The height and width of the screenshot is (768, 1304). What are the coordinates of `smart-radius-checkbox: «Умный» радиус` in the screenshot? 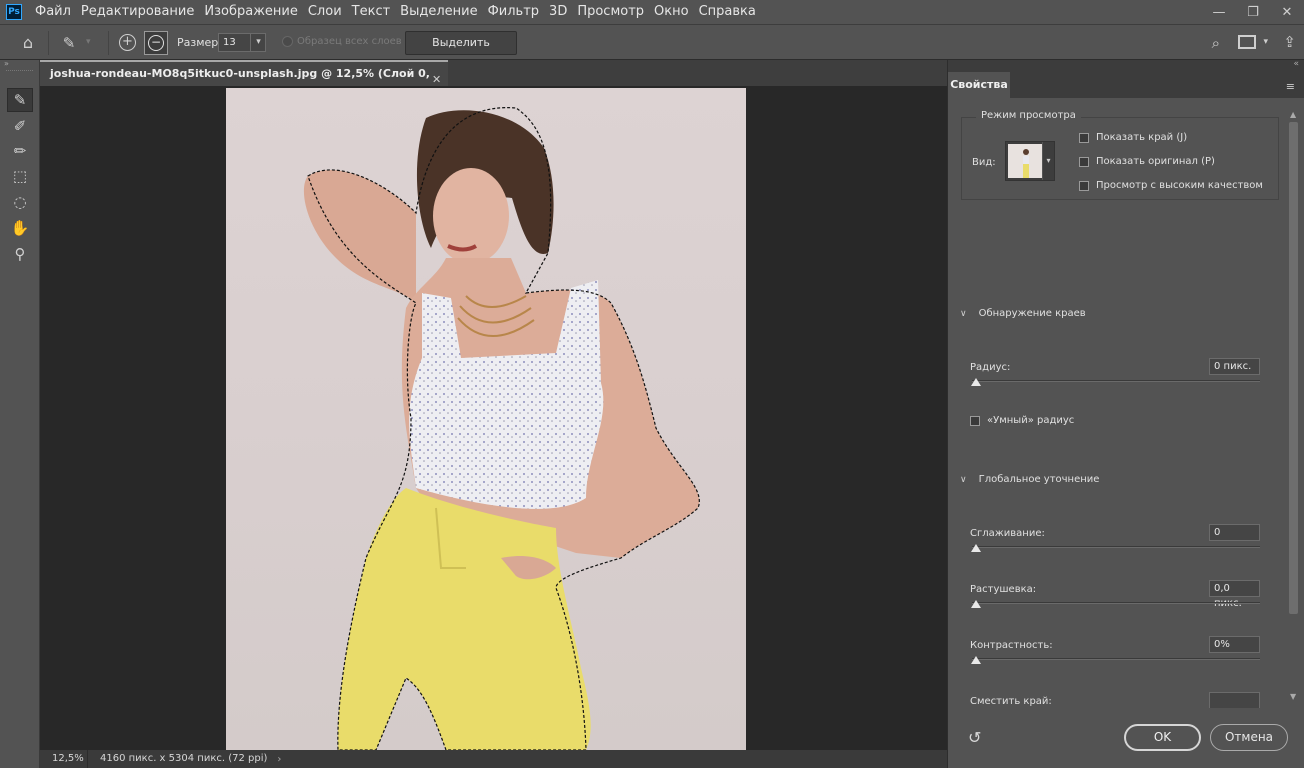 It's located at (1022, 420).